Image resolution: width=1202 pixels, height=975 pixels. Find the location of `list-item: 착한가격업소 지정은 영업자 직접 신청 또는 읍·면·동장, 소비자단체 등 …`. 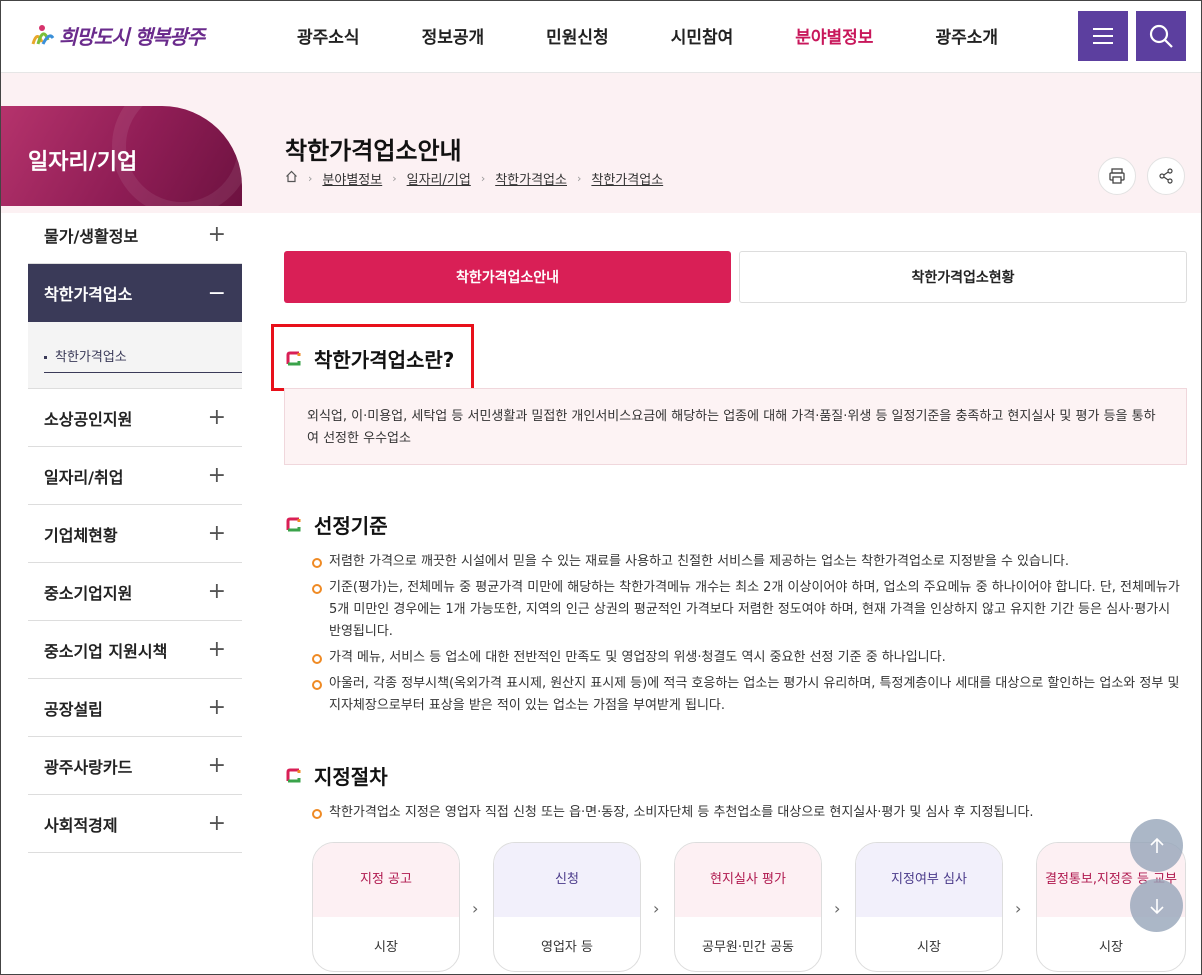

list-item: 착한가격업소 지정은 영업자 직접 신청 또는 읍·면·동장, 소비자단체 등 … is located at coordinates (747, 813).